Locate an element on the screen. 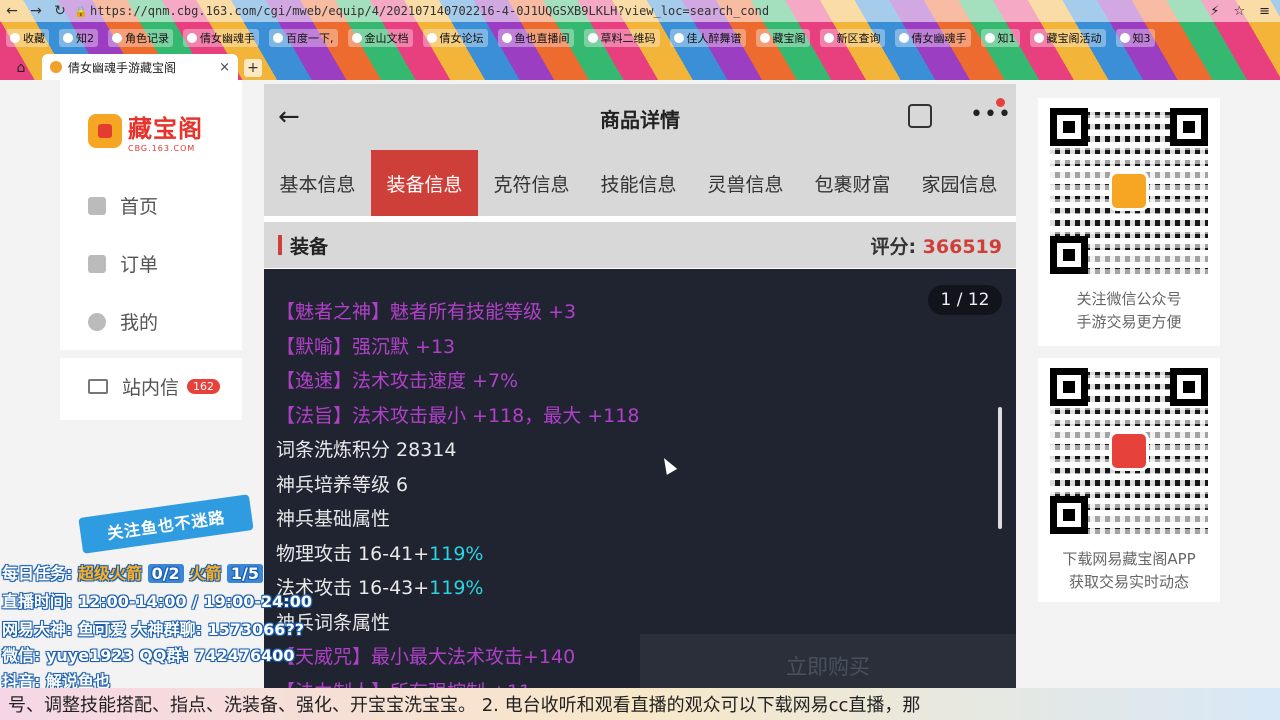 The height and width of the screenshot is (720, 1280). user-icon is located at coordinates (97, 321).